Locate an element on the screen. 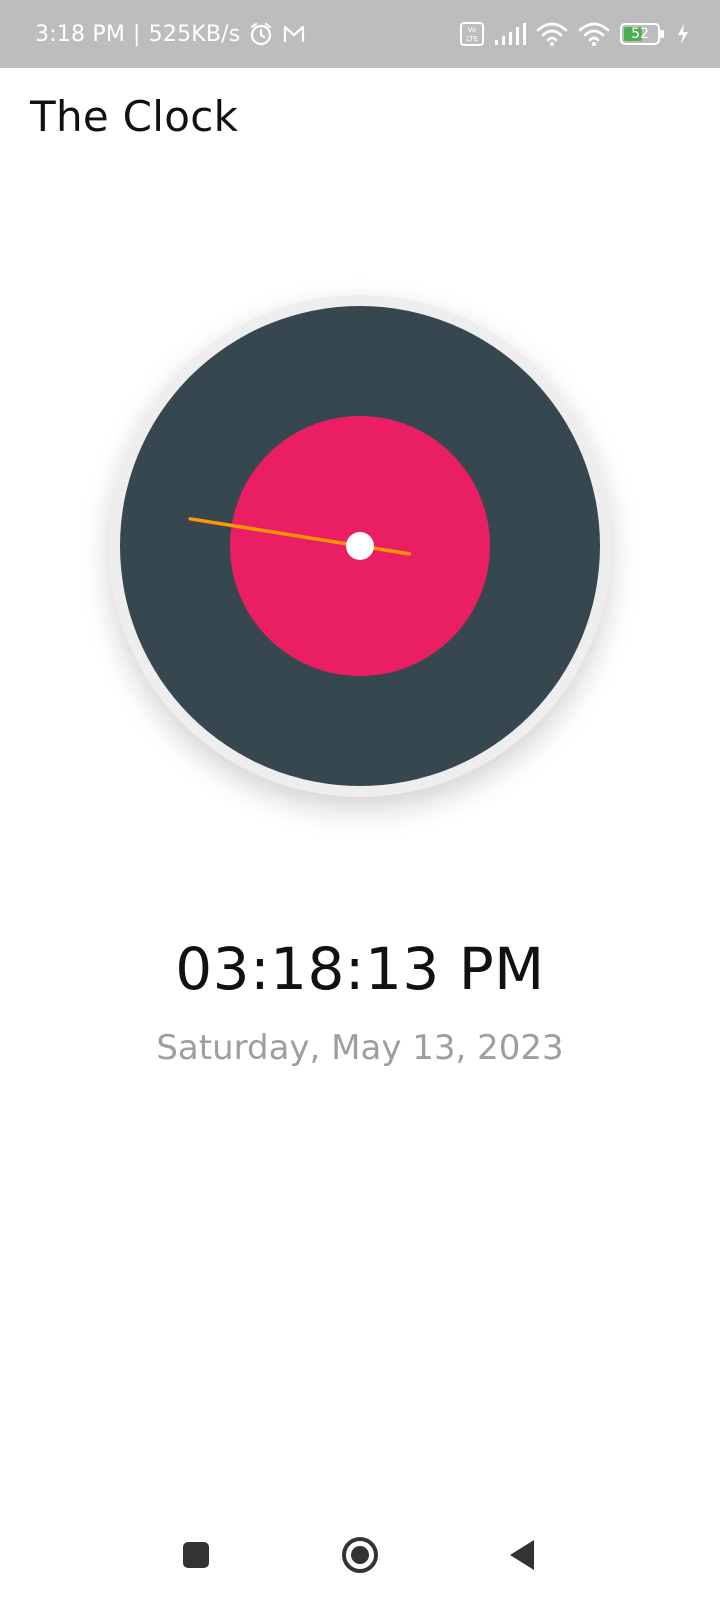 This screenshot has height=1600, width=720. battery-icon: 52 is located at coordinates (643, 34).